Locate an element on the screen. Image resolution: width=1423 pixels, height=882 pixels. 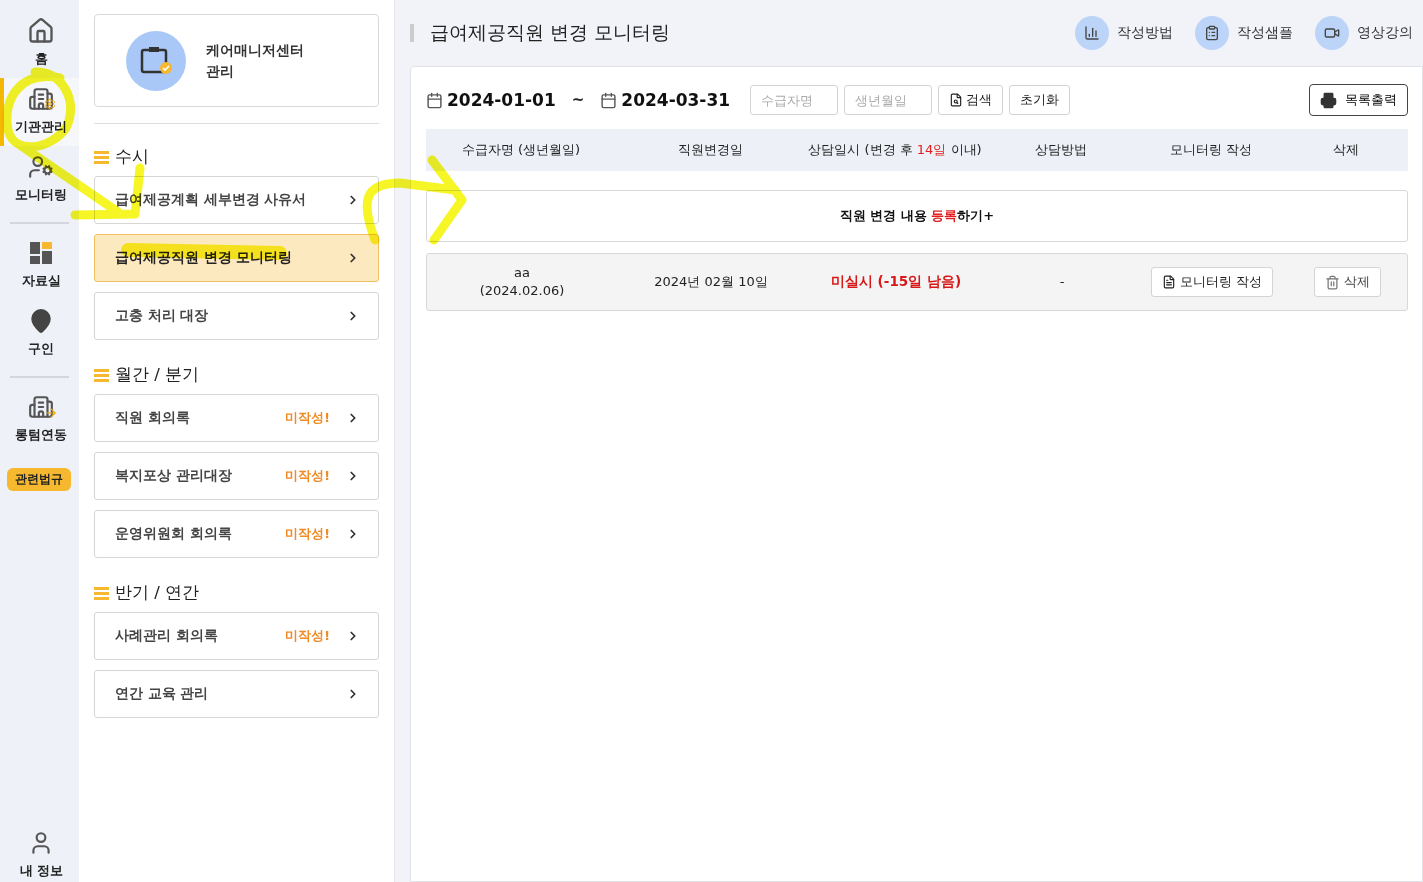
help-link: 영상강의 is located at coordinates (1364, 33).